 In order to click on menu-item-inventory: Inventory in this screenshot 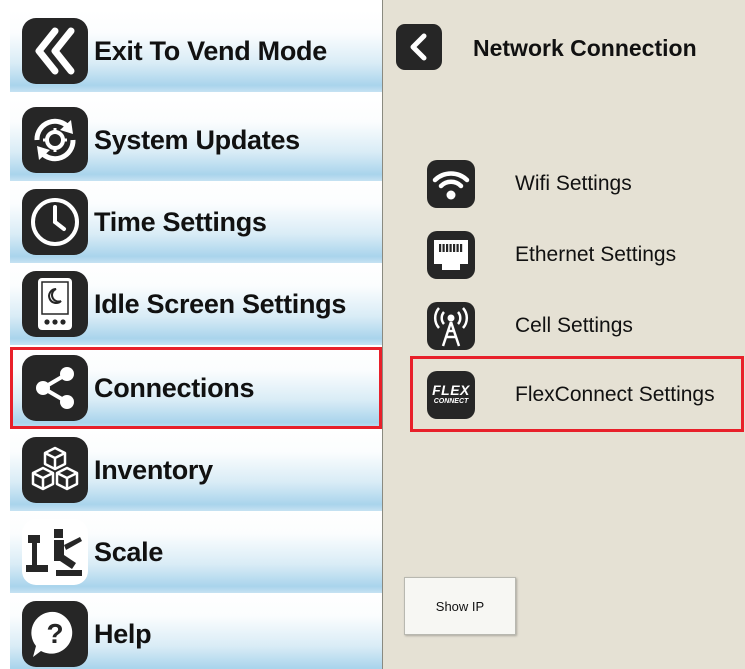, I will do `click(196, 470)`.